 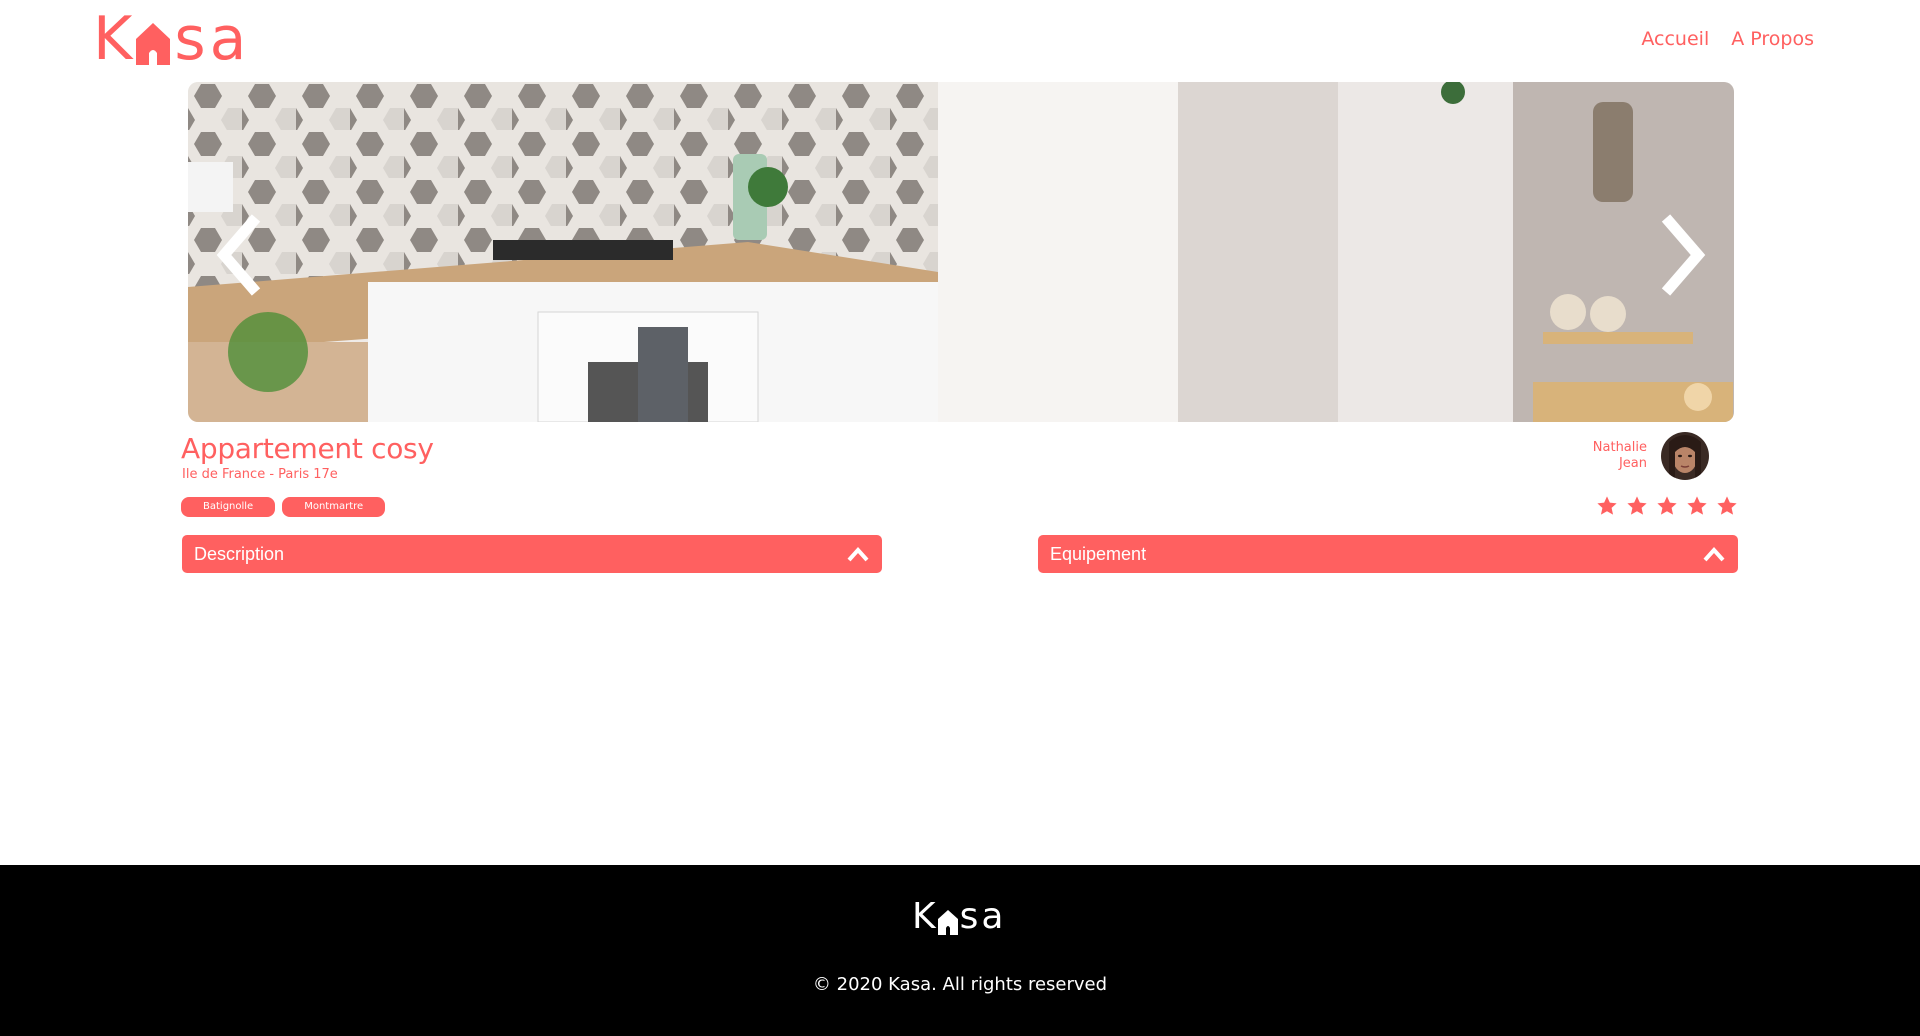 I want to click on chevron-left-icon, so click(x=238, y=255).